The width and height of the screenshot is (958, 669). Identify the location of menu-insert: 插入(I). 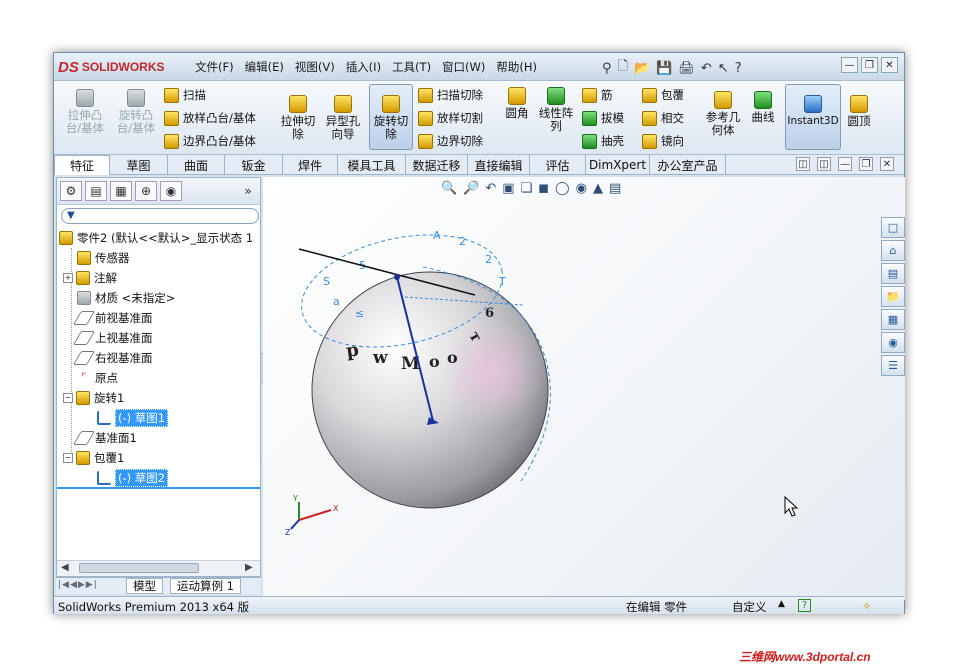
(363, 67).